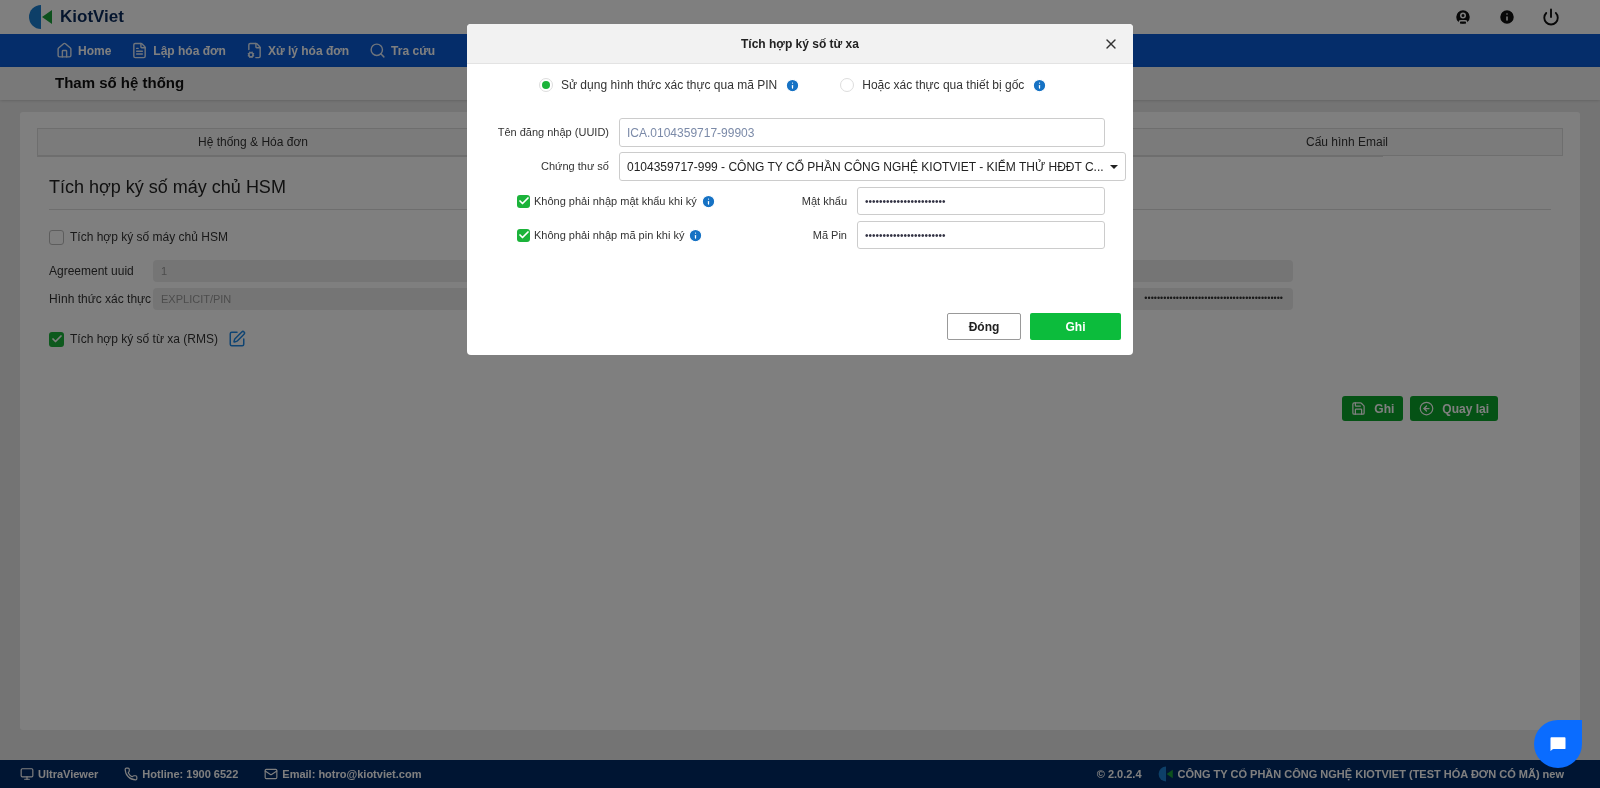  I want to click on monitor-icon, so click(27, 774).